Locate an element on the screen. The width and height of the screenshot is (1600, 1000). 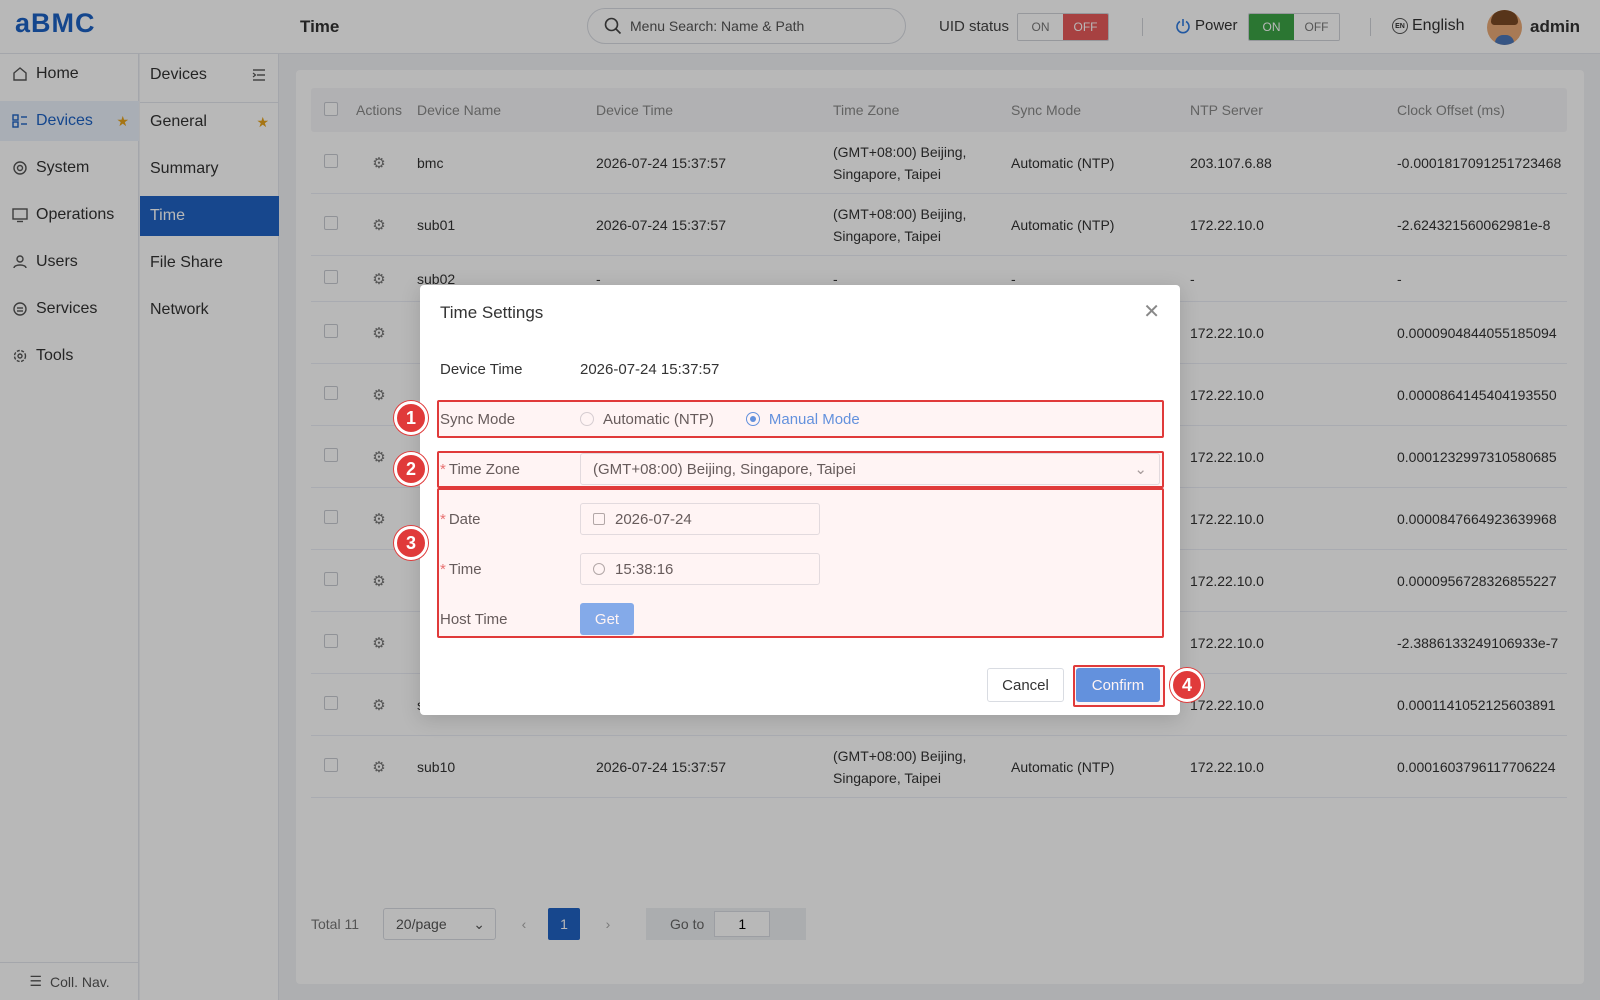
chevron-down-icon: ⌄ is located at coordinates (1140, 469).